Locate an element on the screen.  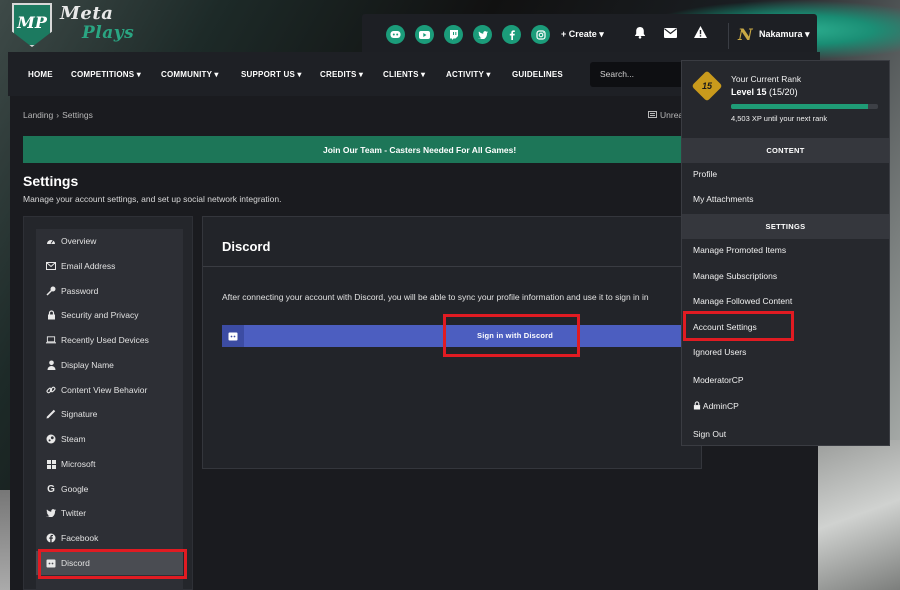
warning-icon is located at coordinates (700, 33).